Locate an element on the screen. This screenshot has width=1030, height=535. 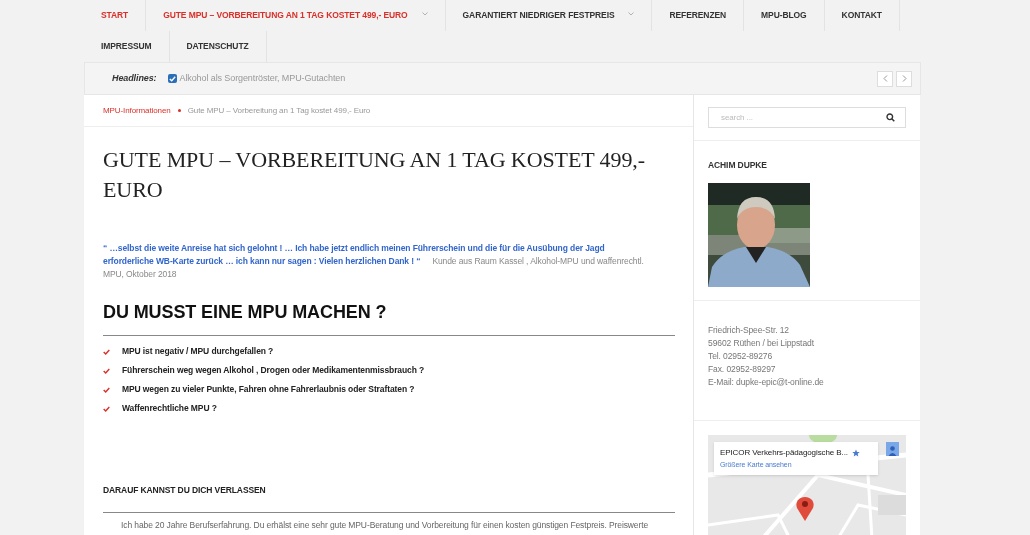
nav-link: MPU-BLOG is located at coordinates (784, 15).